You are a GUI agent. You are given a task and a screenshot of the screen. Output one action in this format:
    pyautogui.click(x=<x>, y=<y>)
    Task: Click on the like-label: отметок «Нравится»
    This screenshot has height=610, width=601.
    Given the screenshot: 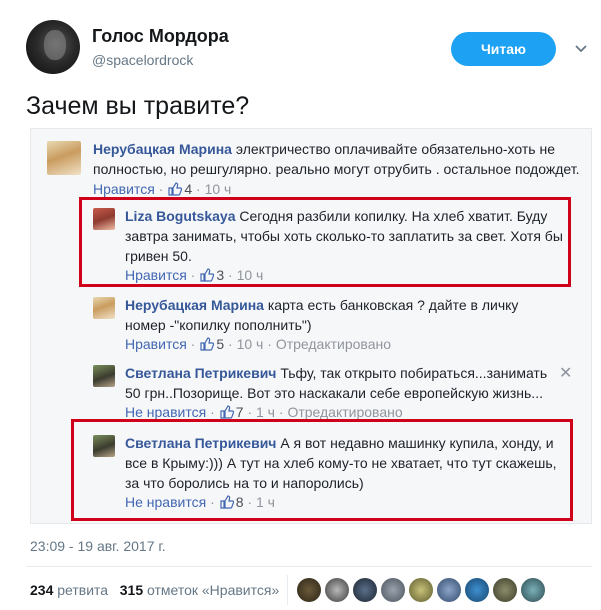 What is the action you would take?
    pyautogui.click(x=213, y=590)
    